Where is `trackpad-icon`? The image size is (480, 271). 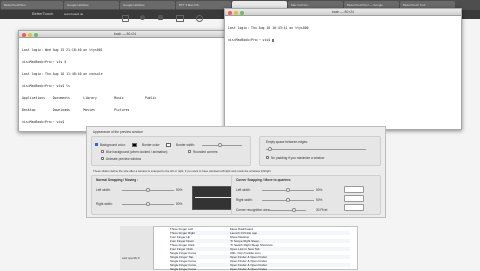
trackpad-icon is located at coordinates (125, 18).